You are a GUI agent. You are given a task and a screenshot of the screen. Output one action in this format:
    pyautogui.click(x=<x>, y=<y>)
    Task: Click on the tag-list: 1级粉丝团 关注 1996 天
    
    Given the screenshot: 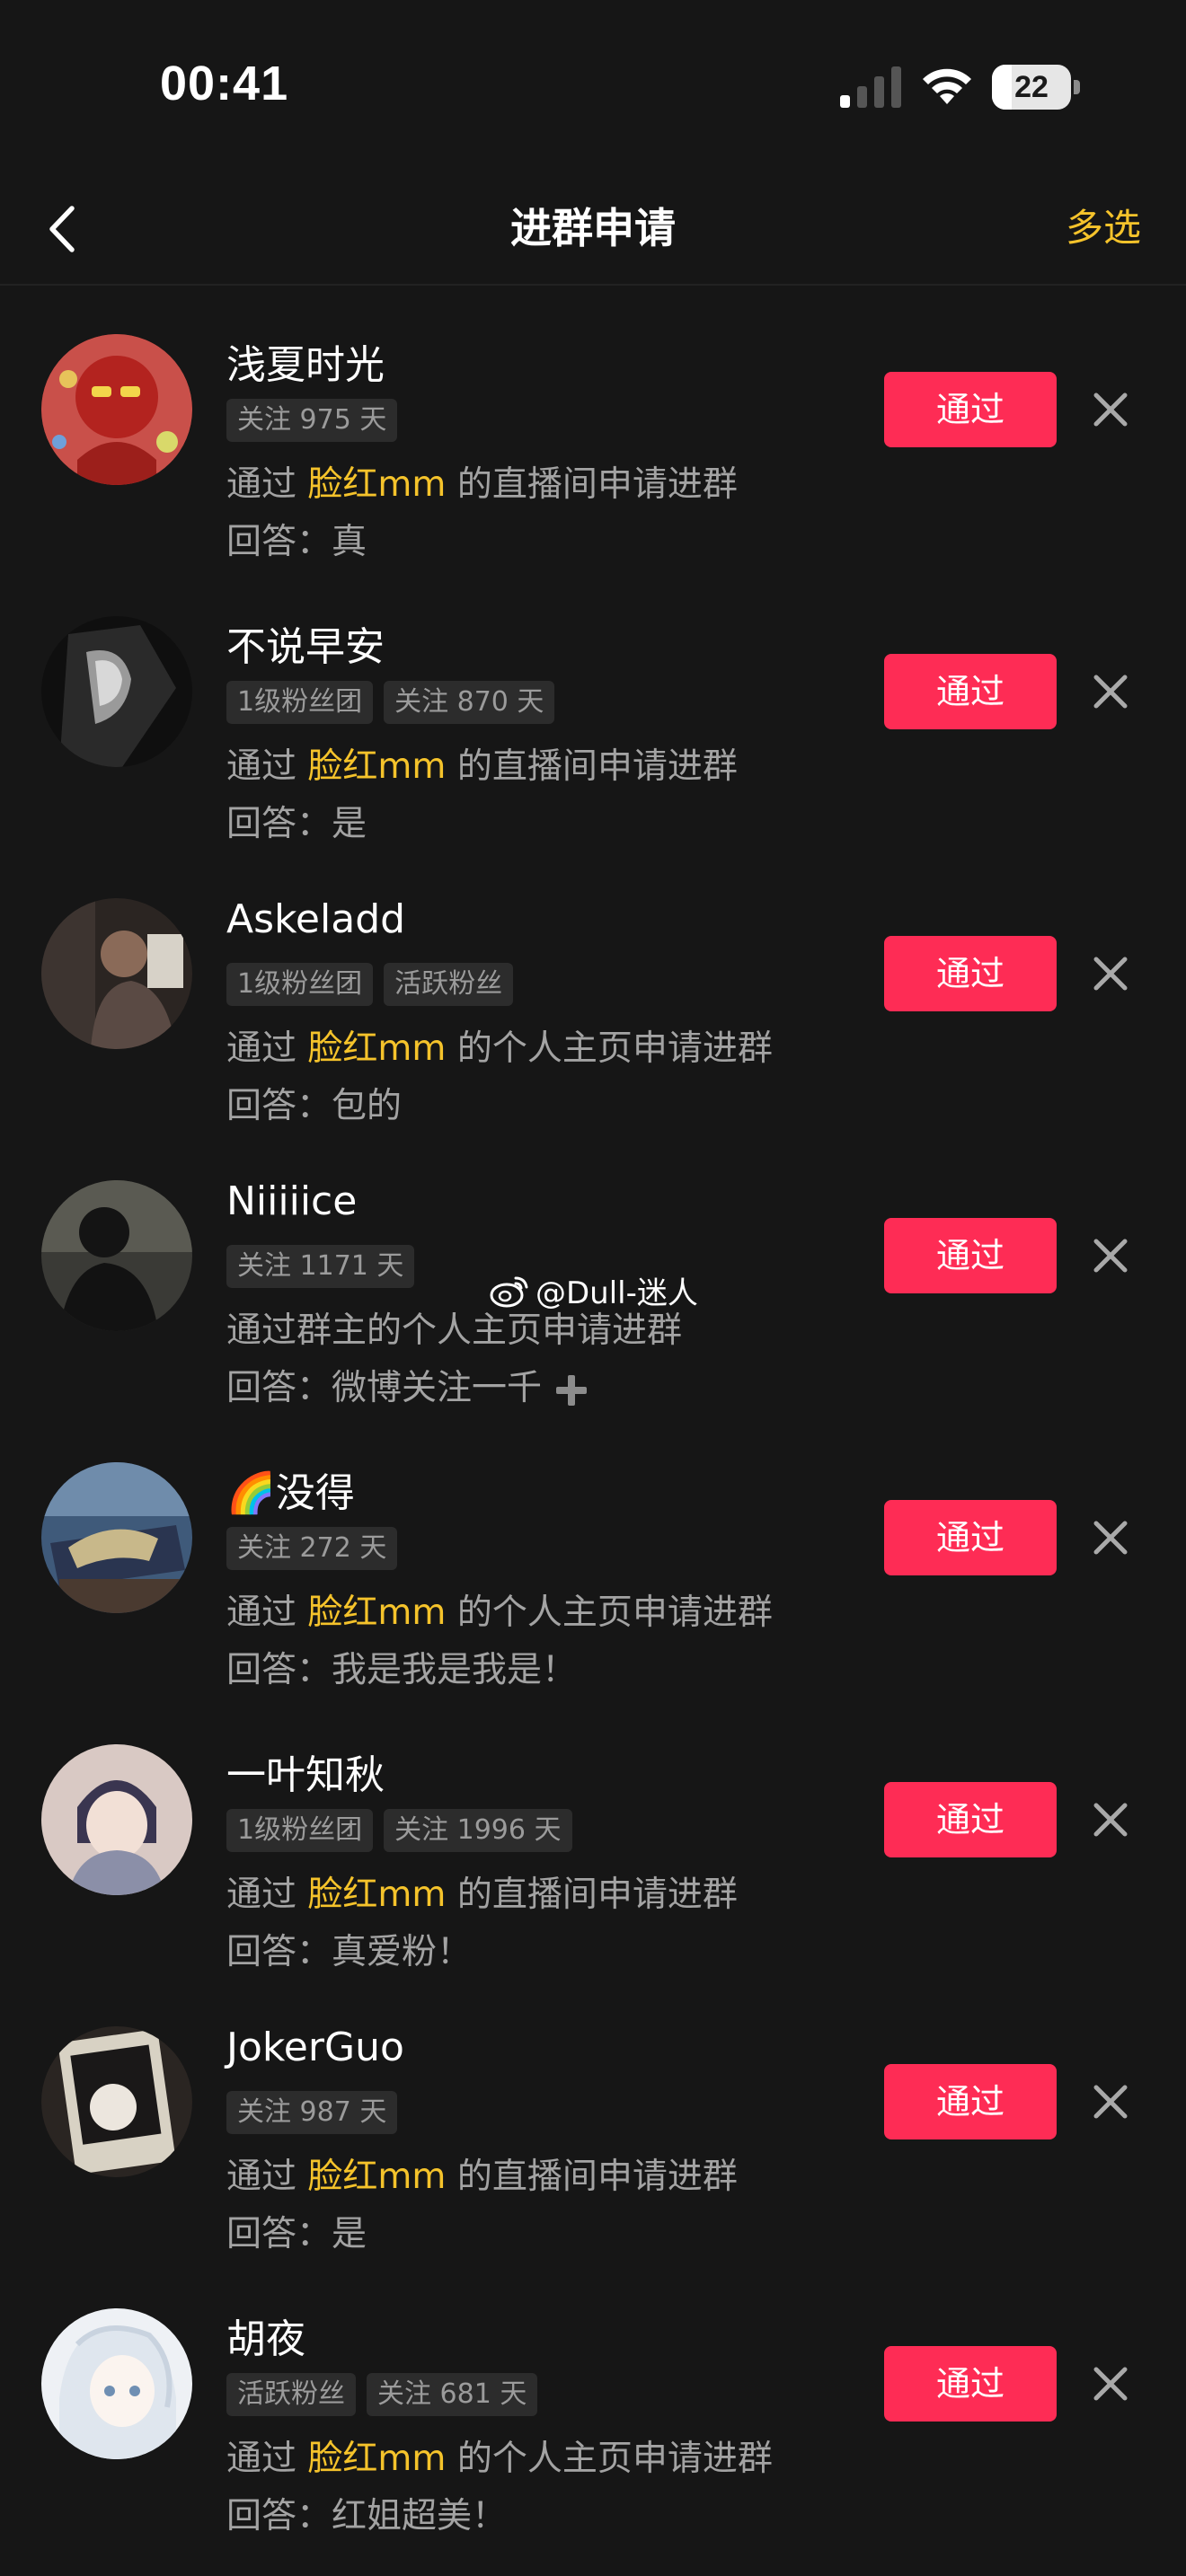 What is the action you would take?
    pyautogui.click(x=399, y=1830)
    